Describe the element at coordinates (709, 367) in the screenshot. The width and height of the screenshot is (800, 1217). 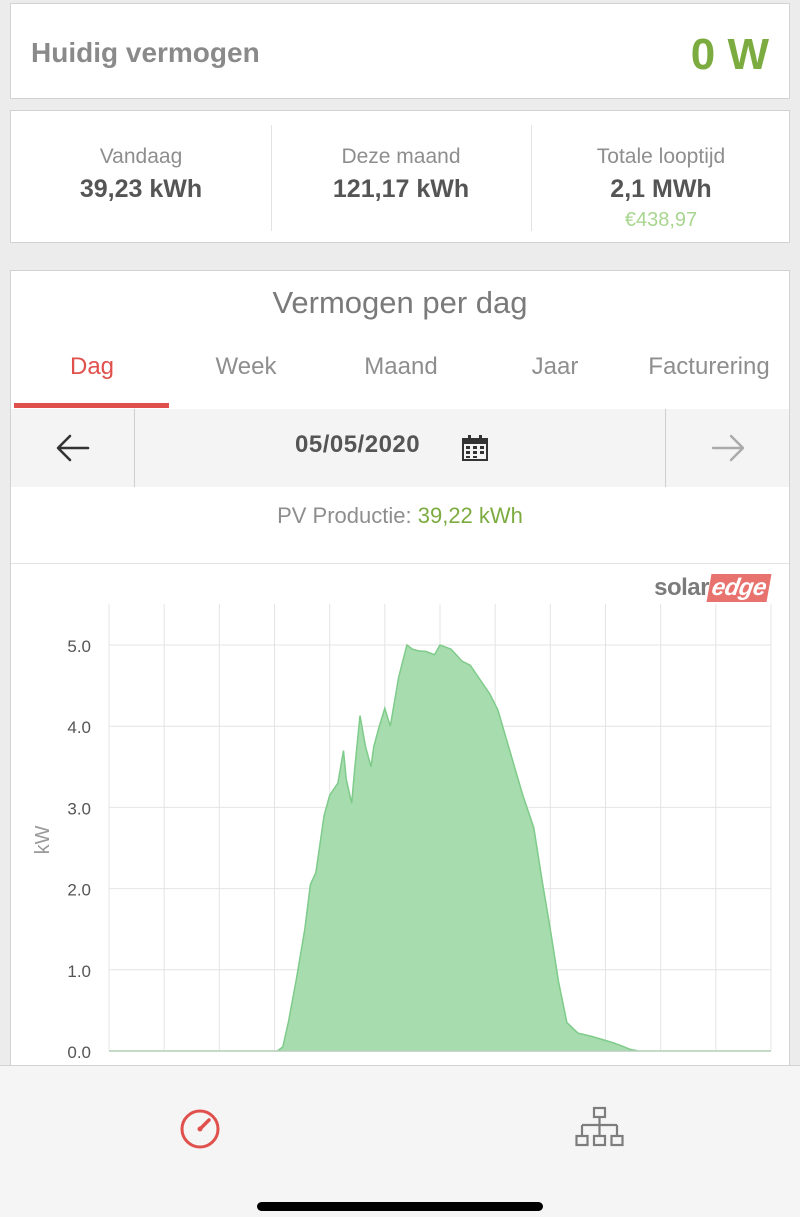
I see `tab-billing: Facturering` at that location.